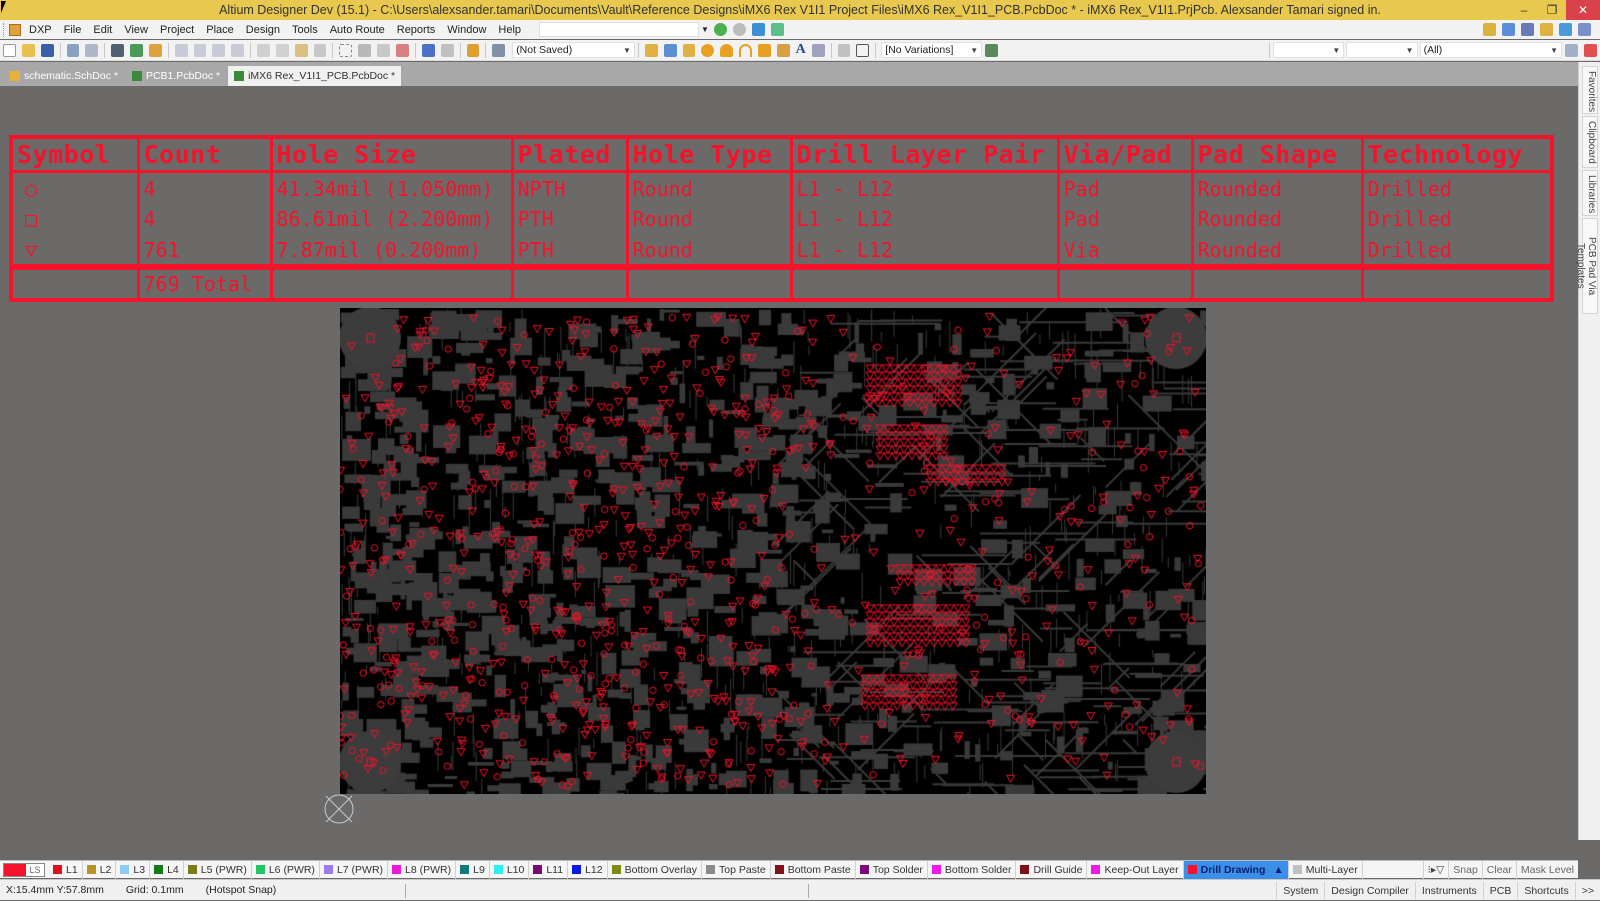 The height and width of the screenshot is (901, 1600). What do you see at coordinates (1527, 29) in the screenshot?
I see `place-text-tools-icon` at bounding box center [1527, 29].